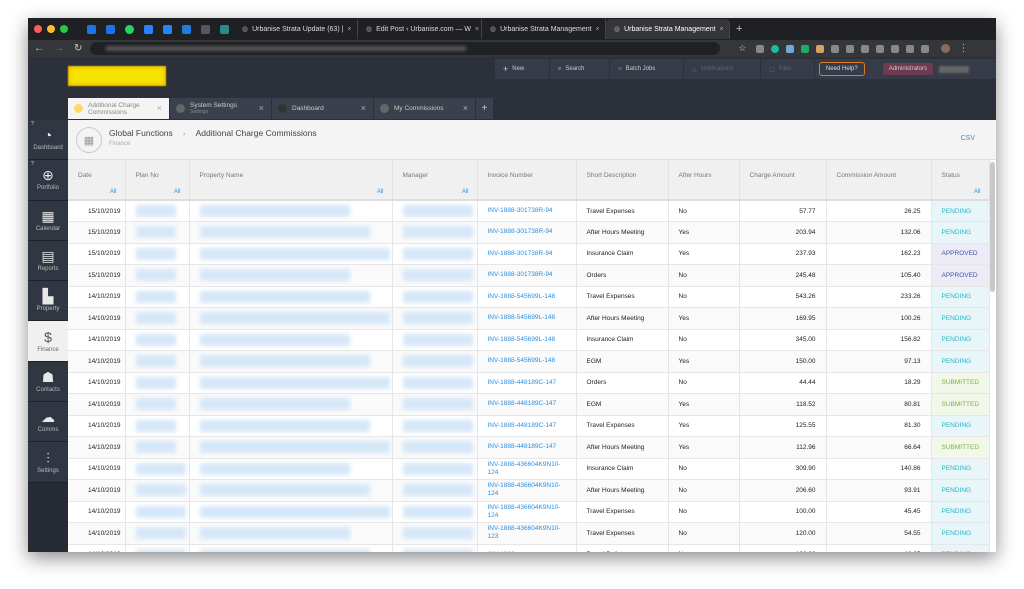  Describe the element at coordinates (117, 76) in the screenshot. I see `company-logo` at that location.